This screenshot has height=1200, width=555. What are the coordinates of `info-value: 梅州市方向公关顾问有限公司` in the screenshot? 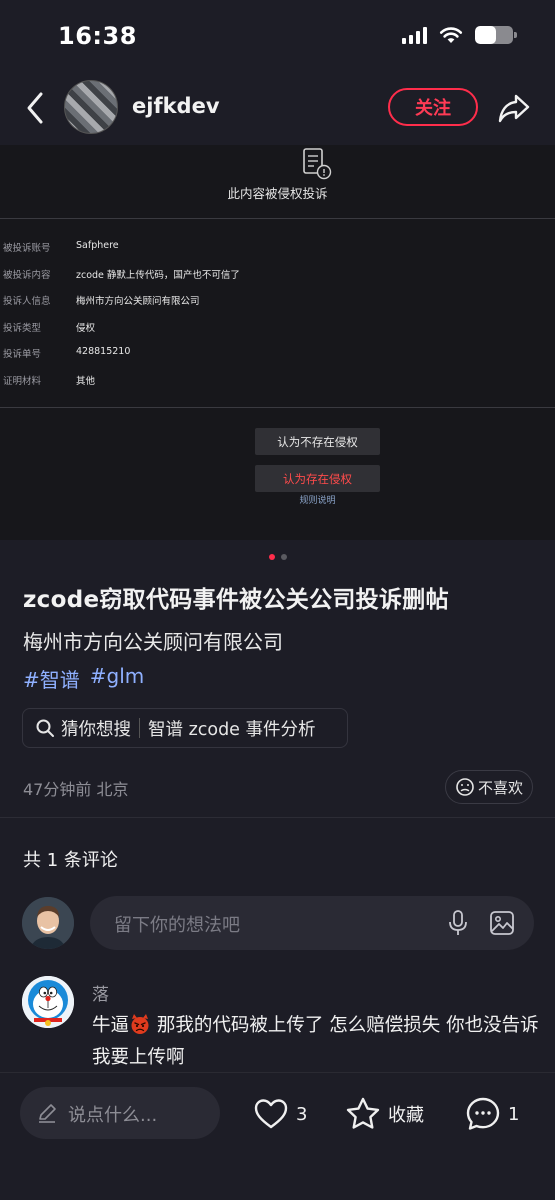 It's located at (138, 301).